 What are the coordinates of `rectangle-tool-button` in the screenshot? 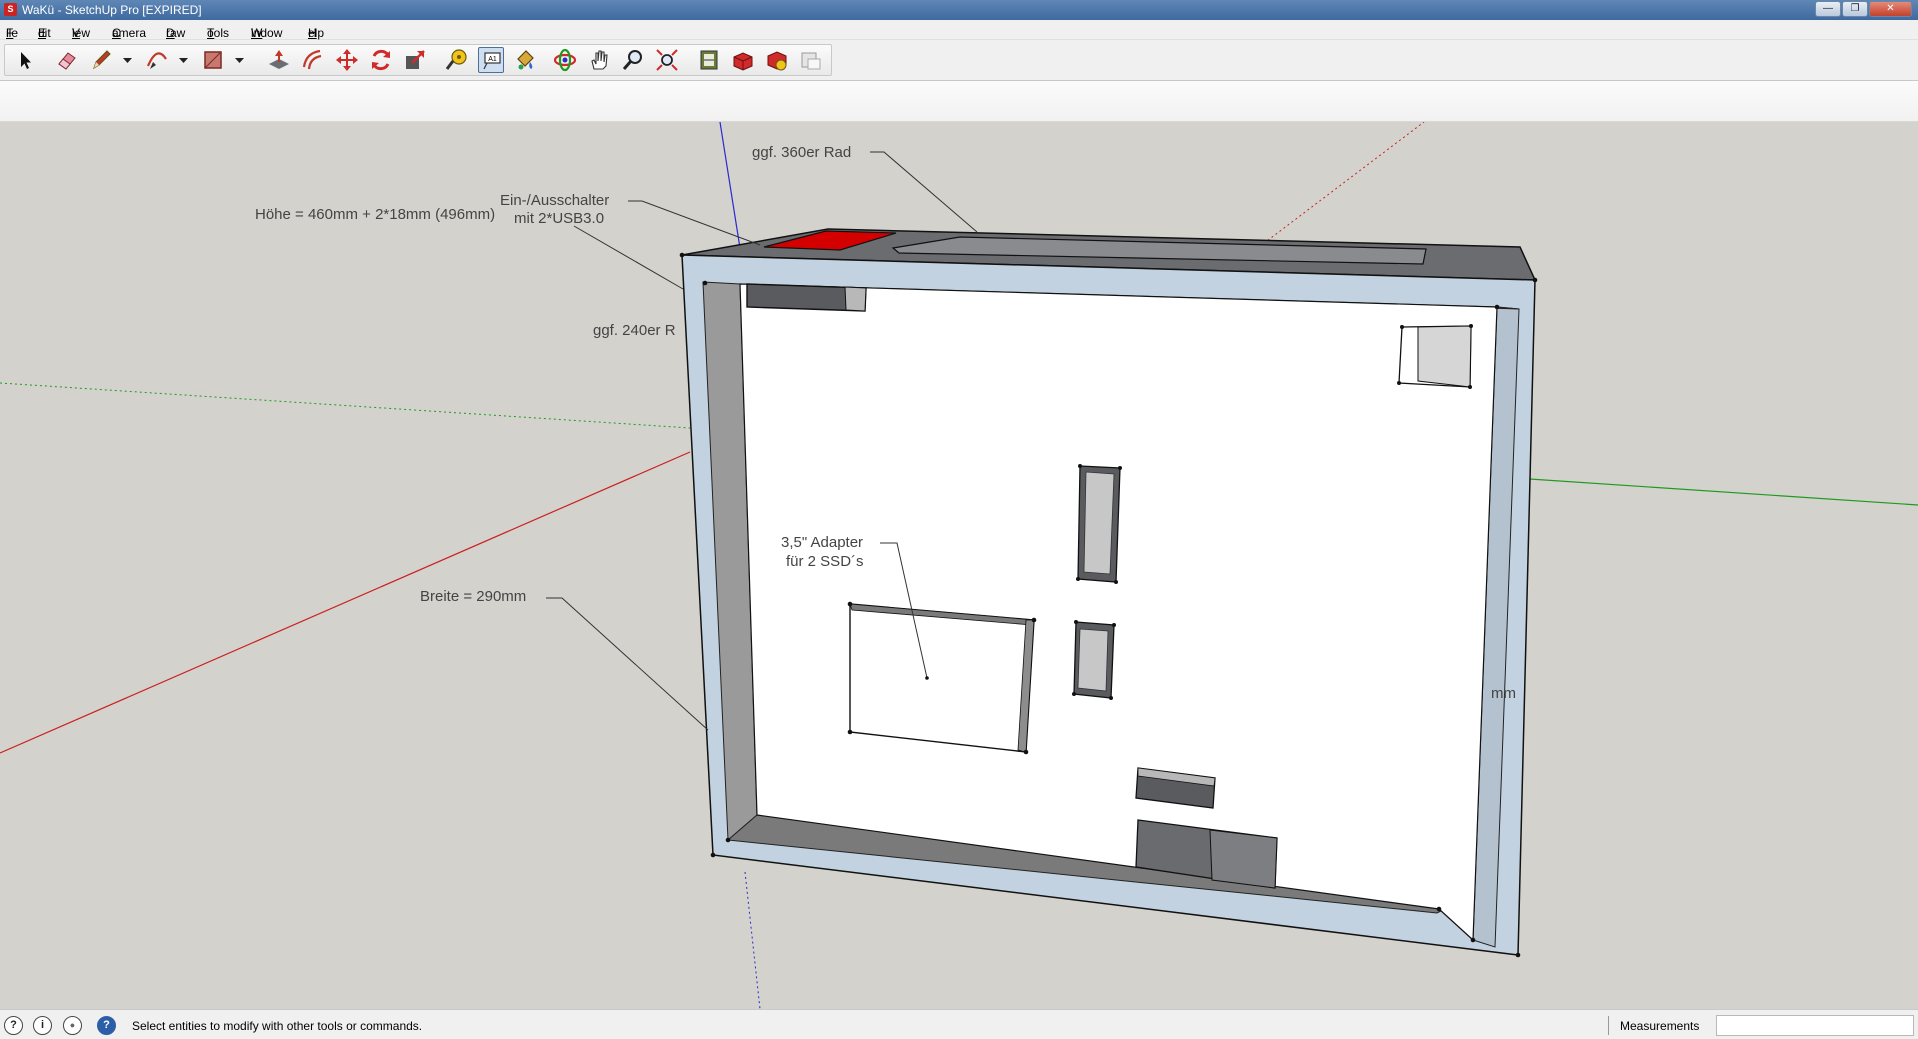 It's located at (213, 60).